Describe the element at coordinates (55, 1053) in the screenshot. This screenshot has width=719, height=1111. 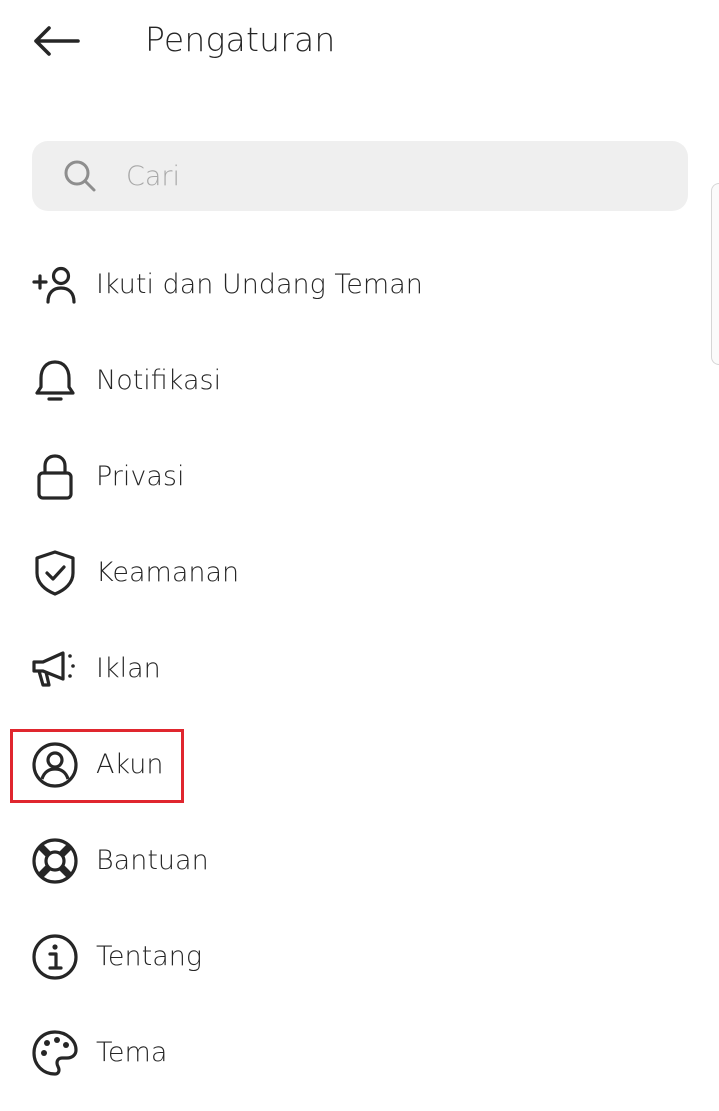
I see `palette-icon` at that location.